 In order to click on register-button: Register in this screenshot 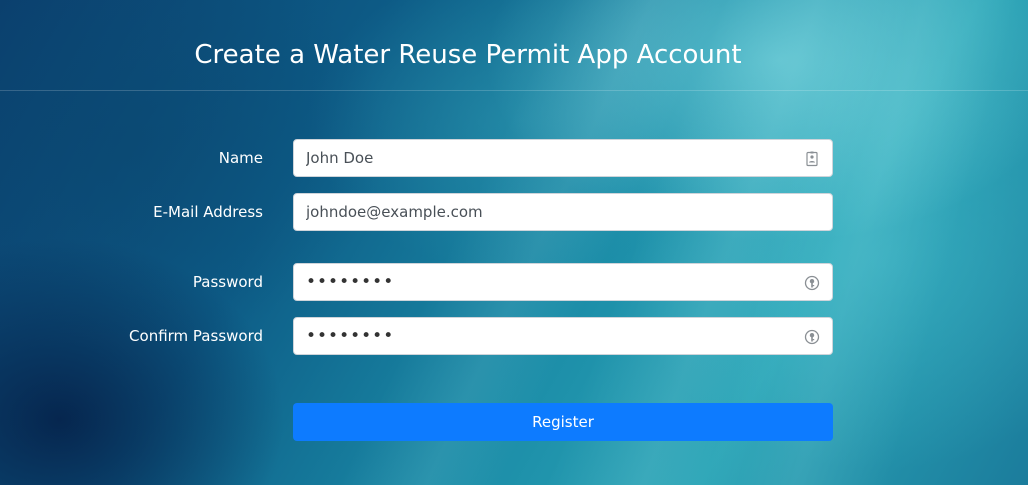, I will do `click(563, 422)`.